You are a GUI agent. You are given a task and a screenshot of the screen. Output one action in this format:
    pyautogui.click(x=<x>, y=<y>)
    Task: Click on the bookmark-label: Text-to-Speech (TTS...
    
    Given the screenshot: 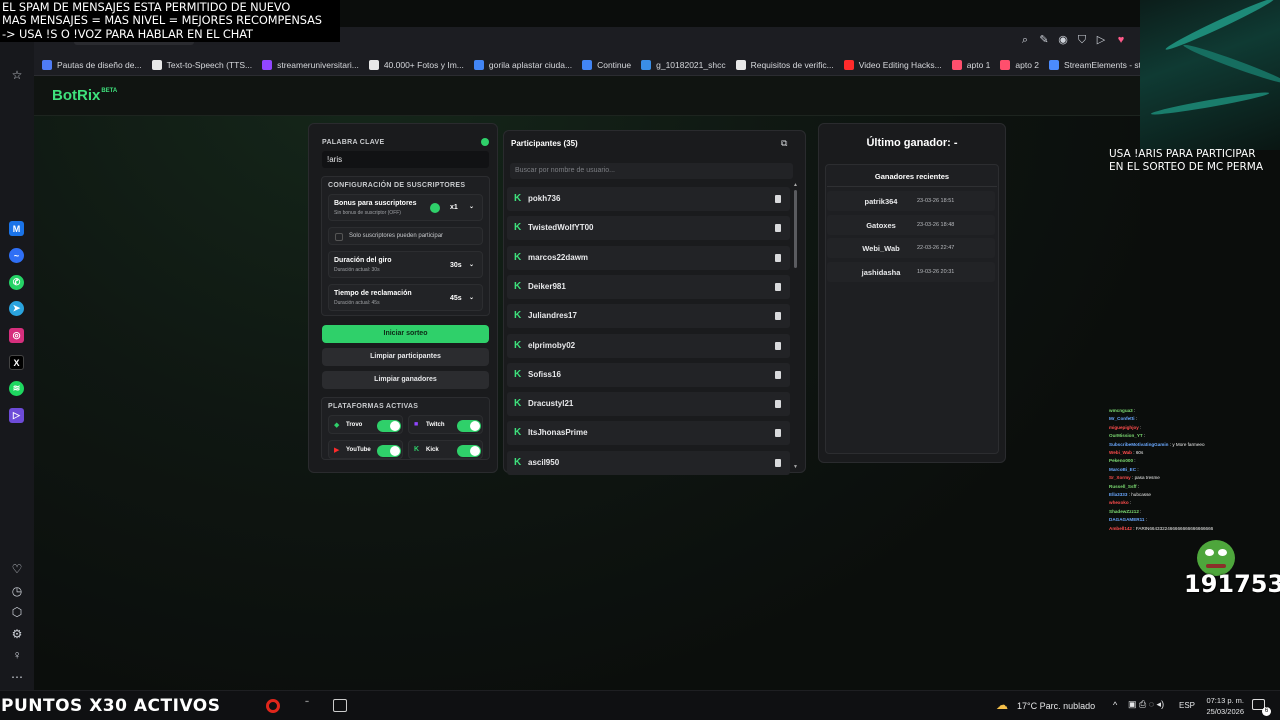 What is the action you would take?
    pyautogui.click(x=209, y=65)
    